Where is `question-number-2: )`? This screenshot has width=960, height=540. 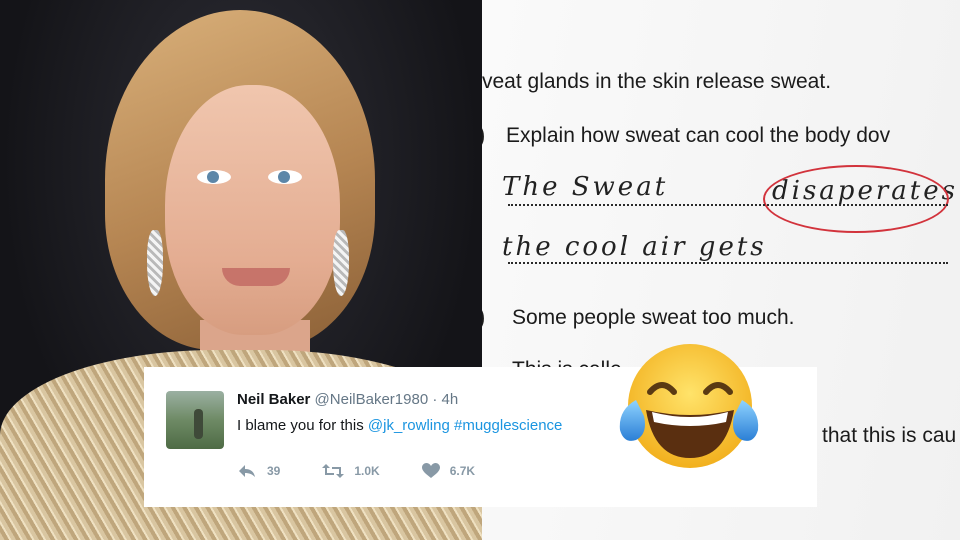
question-number-2: ) is located at coordinates (483, 318).